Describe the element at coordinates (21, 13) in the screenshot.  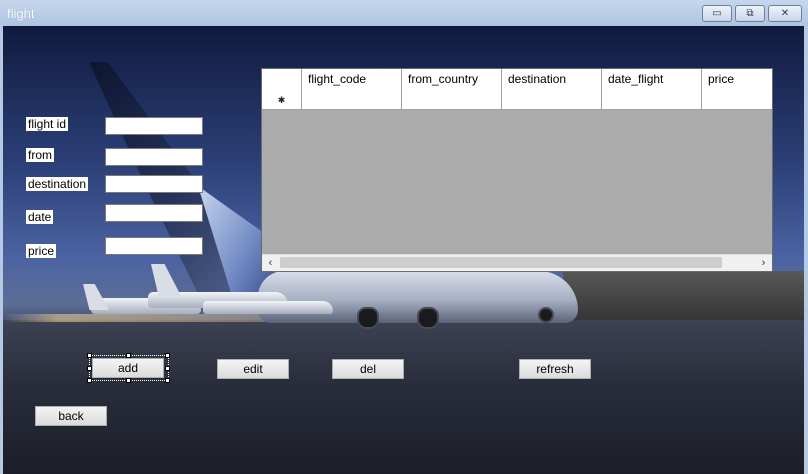
I see `window-title: flight` at that location.